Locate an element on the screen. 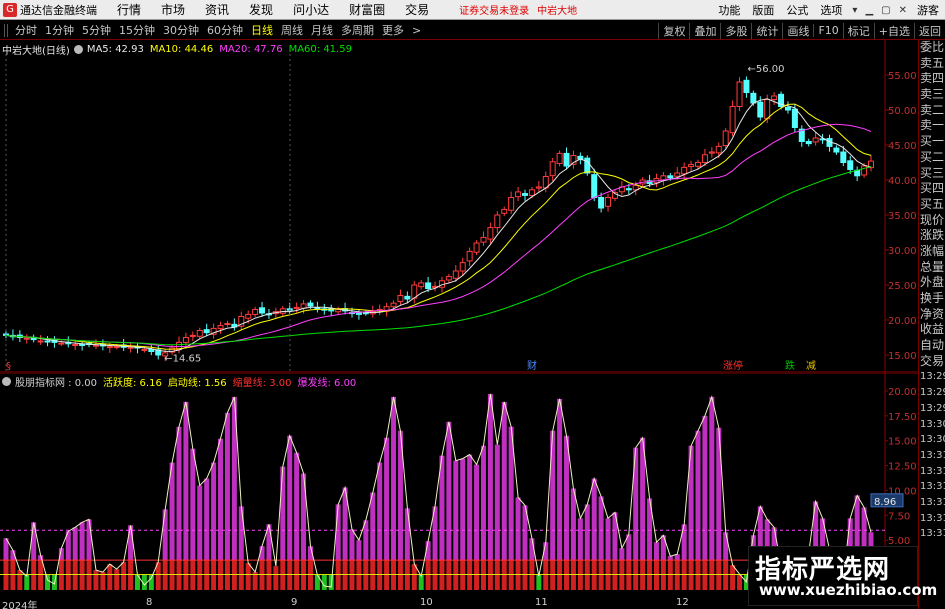 This screenshot has width=945, height=609. quote-label: 卖五 is located at coordinates (932, 62).